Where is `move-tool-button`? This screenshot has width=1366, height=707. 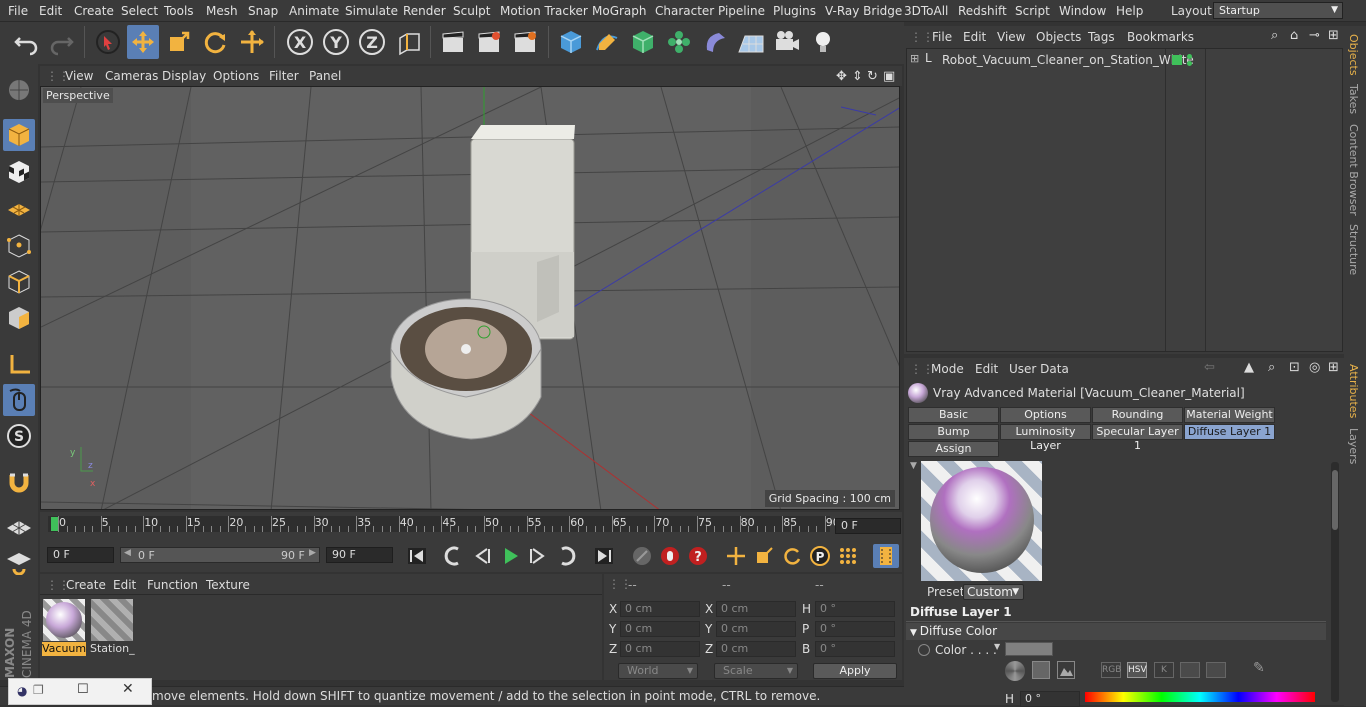 move-tool-button is located at coordinates (143, 42).